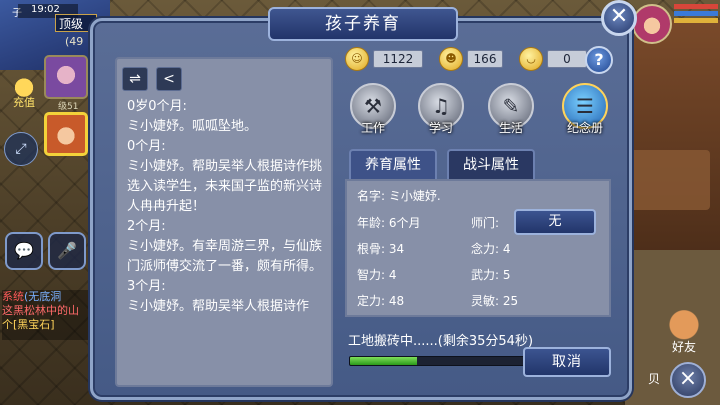 This screenshot has width=720, height=405. Describe the element at coordinates (441, 341) in the screenshot. I see `task-progress-label: 工地搬砖中......(剩余35分54秒)` at that location.